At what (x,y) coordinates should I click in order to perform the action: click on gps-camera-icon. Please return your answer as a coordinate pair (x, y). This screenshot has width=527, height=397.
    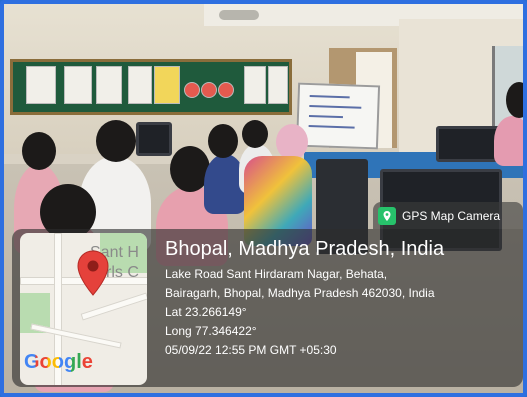
    Looking at the image, I should click on (387, 215).